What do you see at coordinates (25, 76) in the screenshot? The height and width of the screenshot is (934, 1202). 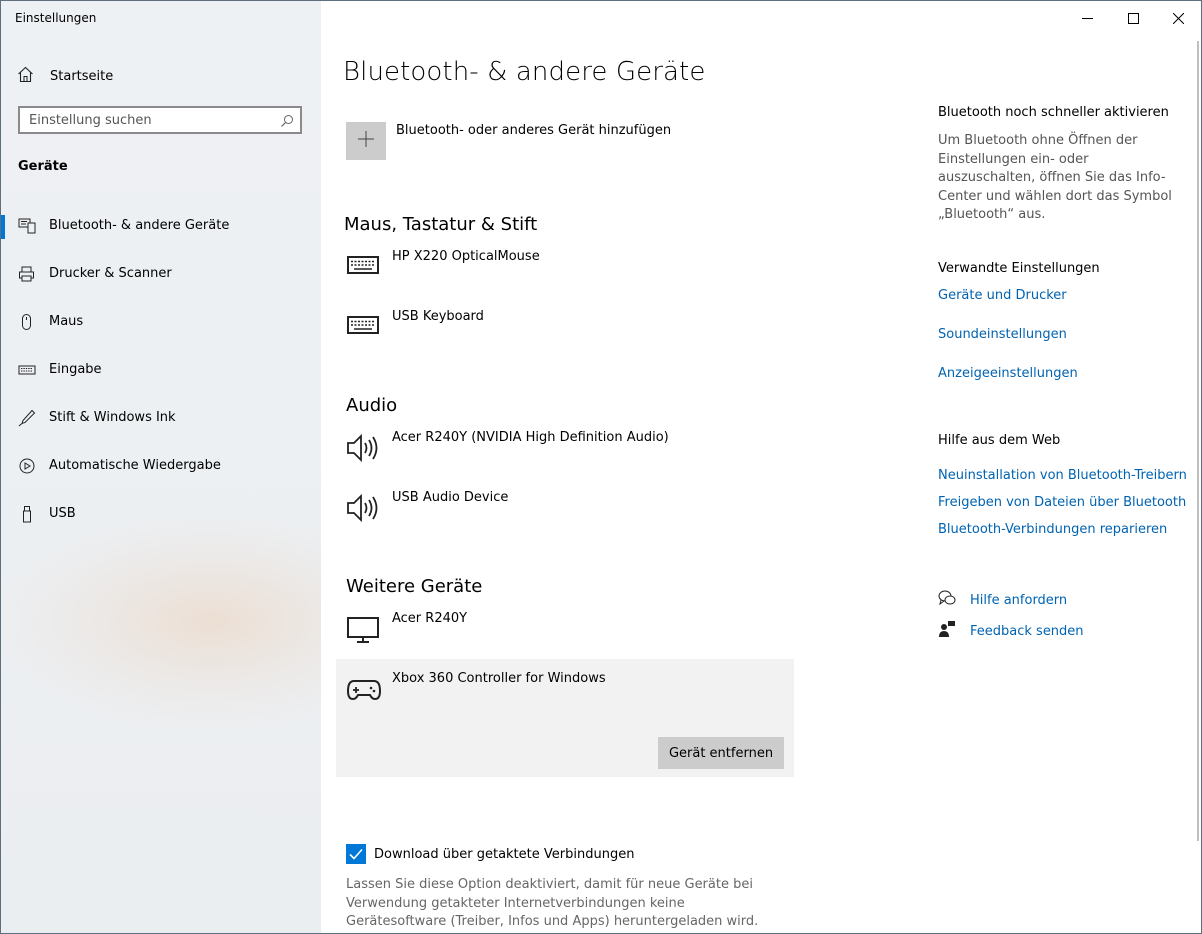 I see `home-icon` at bounding box center [25, 76].